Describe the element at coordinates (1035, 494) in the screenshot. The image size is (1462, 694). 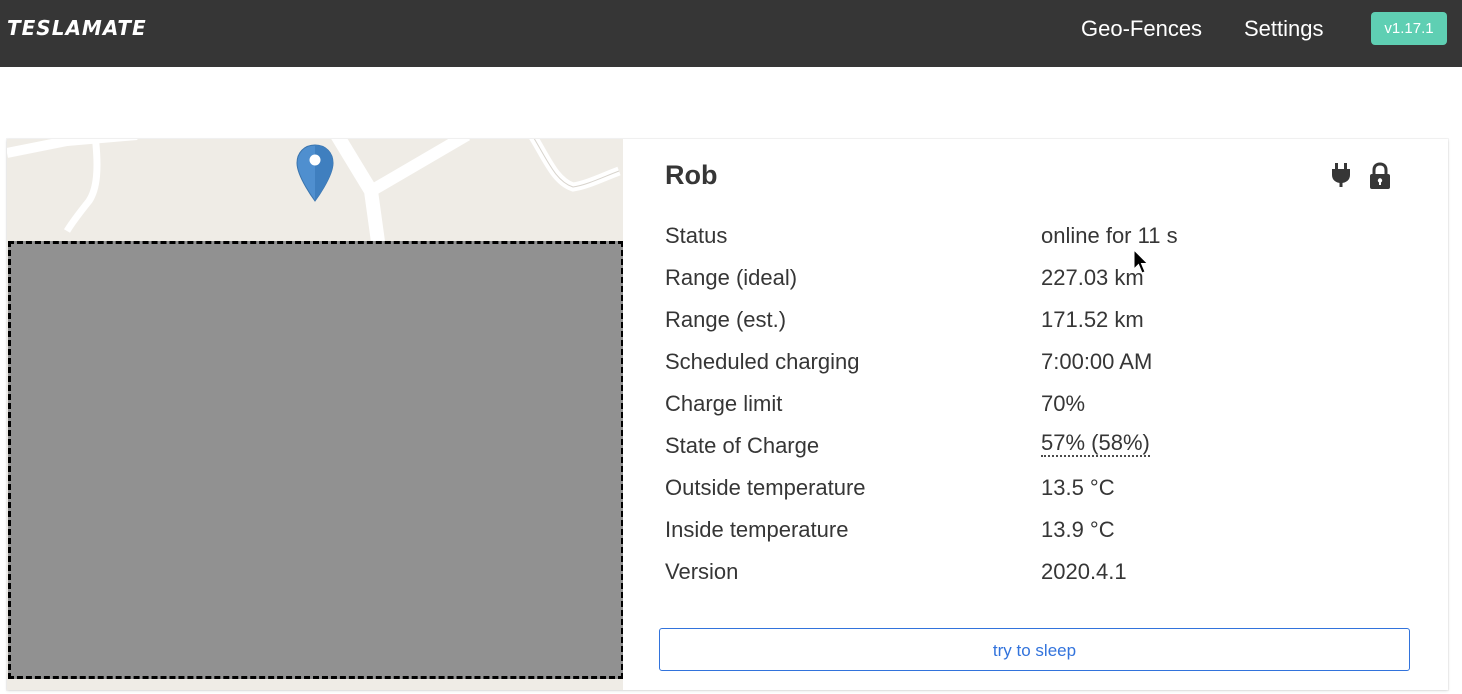
I see `outside-temperature-row: Outside temperature 13.5 °C` at that location.